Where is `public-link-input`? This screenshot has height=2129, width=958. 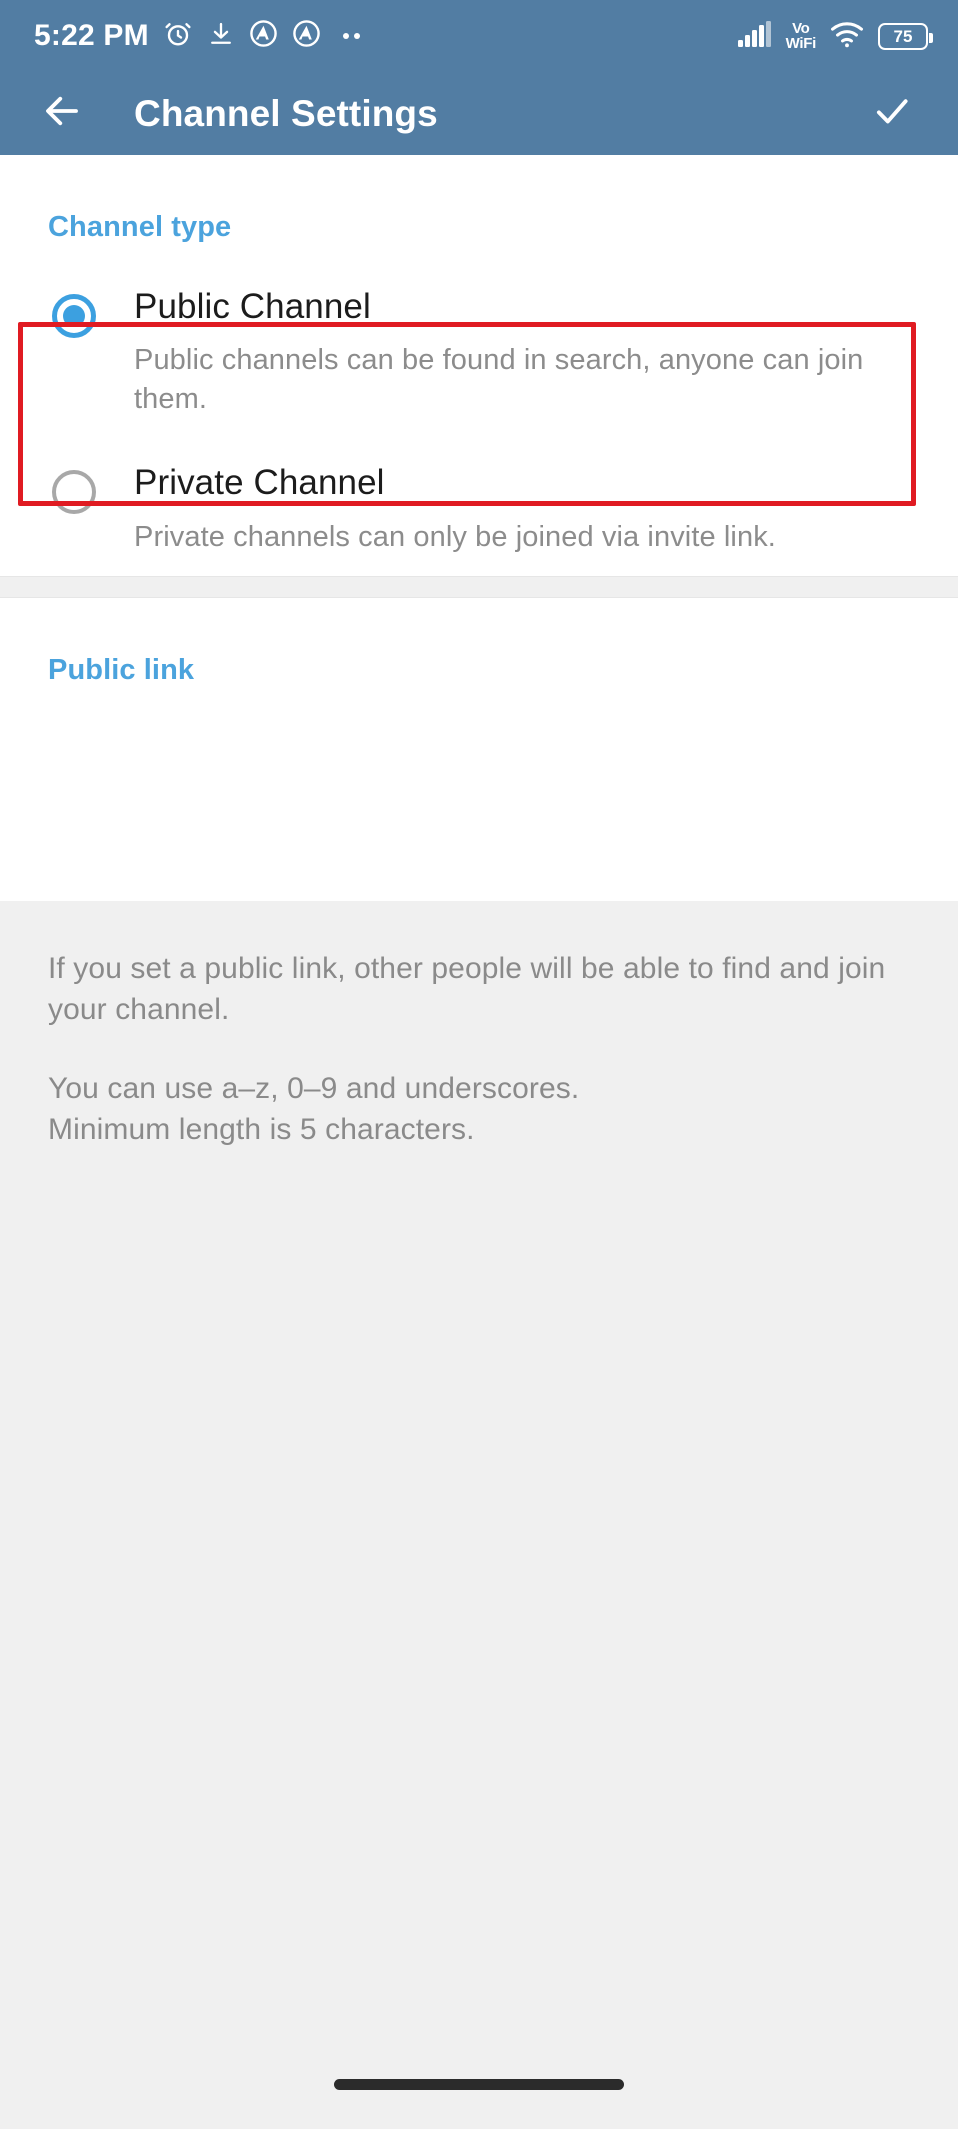 public-link-input is located at coordinates (479, 764).